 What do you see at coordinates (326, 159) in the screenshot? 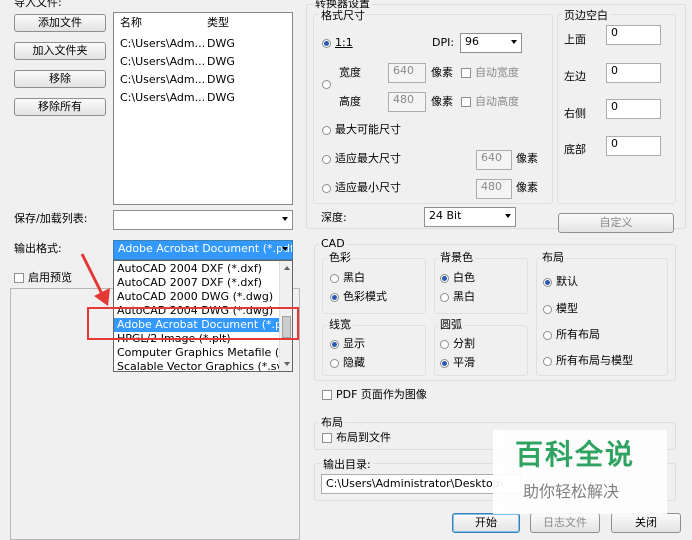
I see `fit-max-radio` at bounding box center [326, 159].